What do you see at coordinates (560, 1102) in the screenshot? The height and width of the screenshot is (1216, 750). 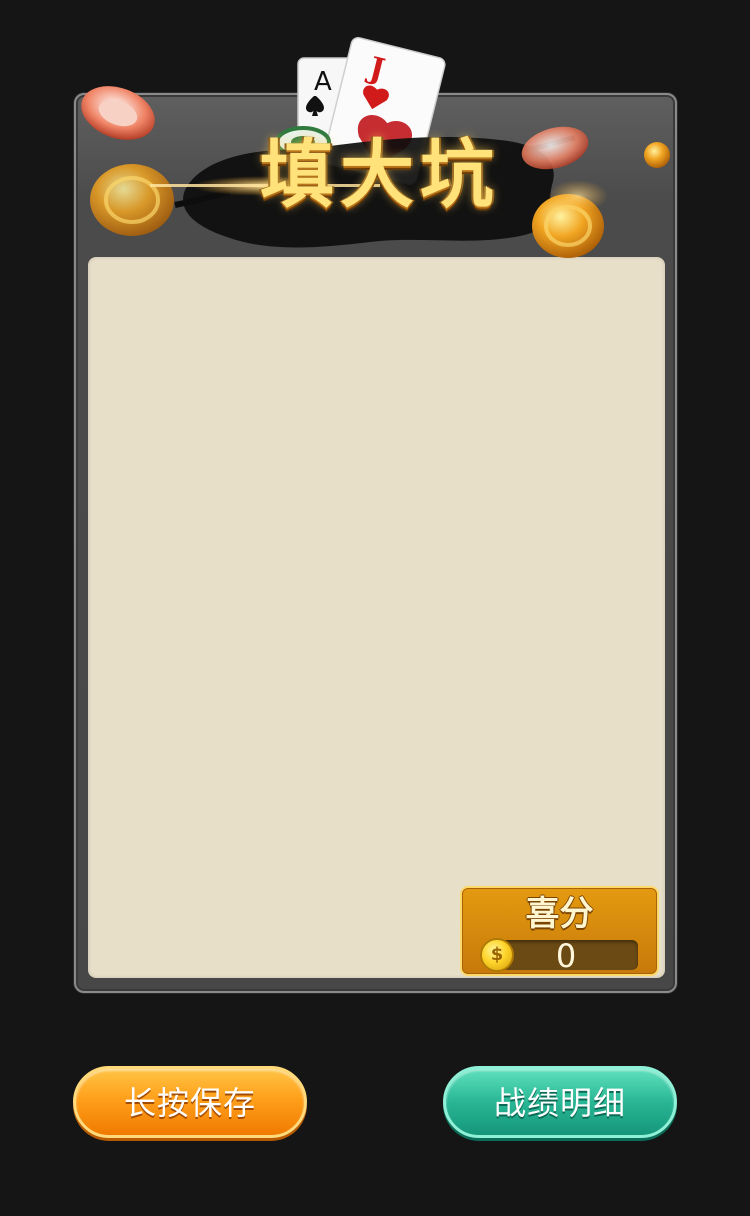 I see `record-details-button: 战绩明细` at bounding box center [560, 1102].